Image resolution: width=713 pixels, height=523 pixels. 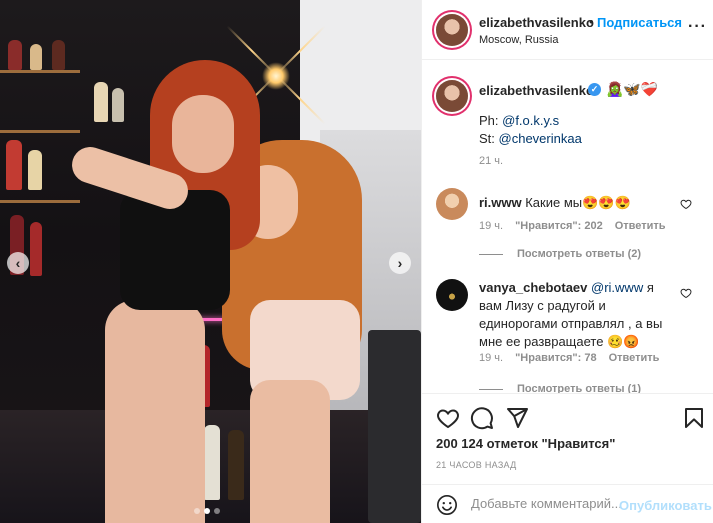 I want to click on comment-meta: 19 ч. "Нравится": 78 Ответить, so click(x=569, y=358).